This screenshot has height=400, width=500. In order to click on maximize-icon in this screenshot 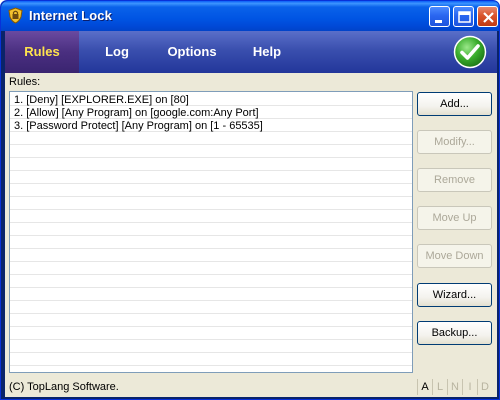, I will do `click(464, 17)`.